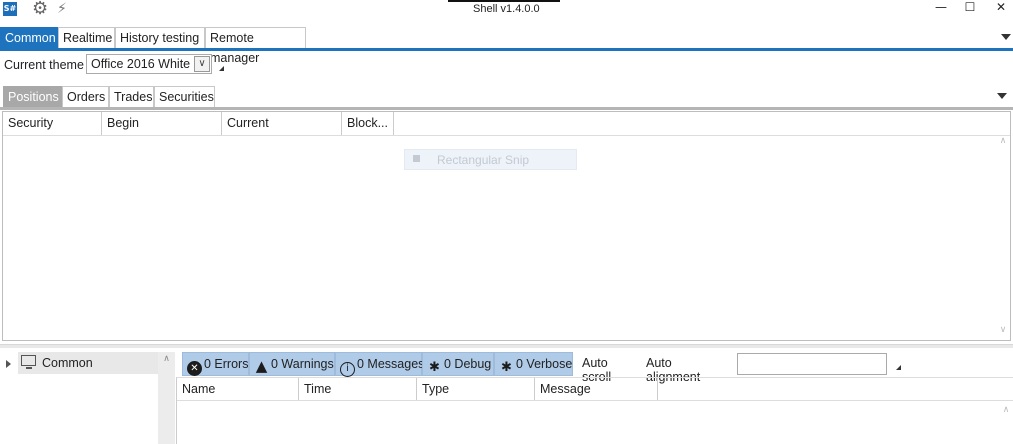  I want to click on warning-icon: ▲, so click(261, 366).